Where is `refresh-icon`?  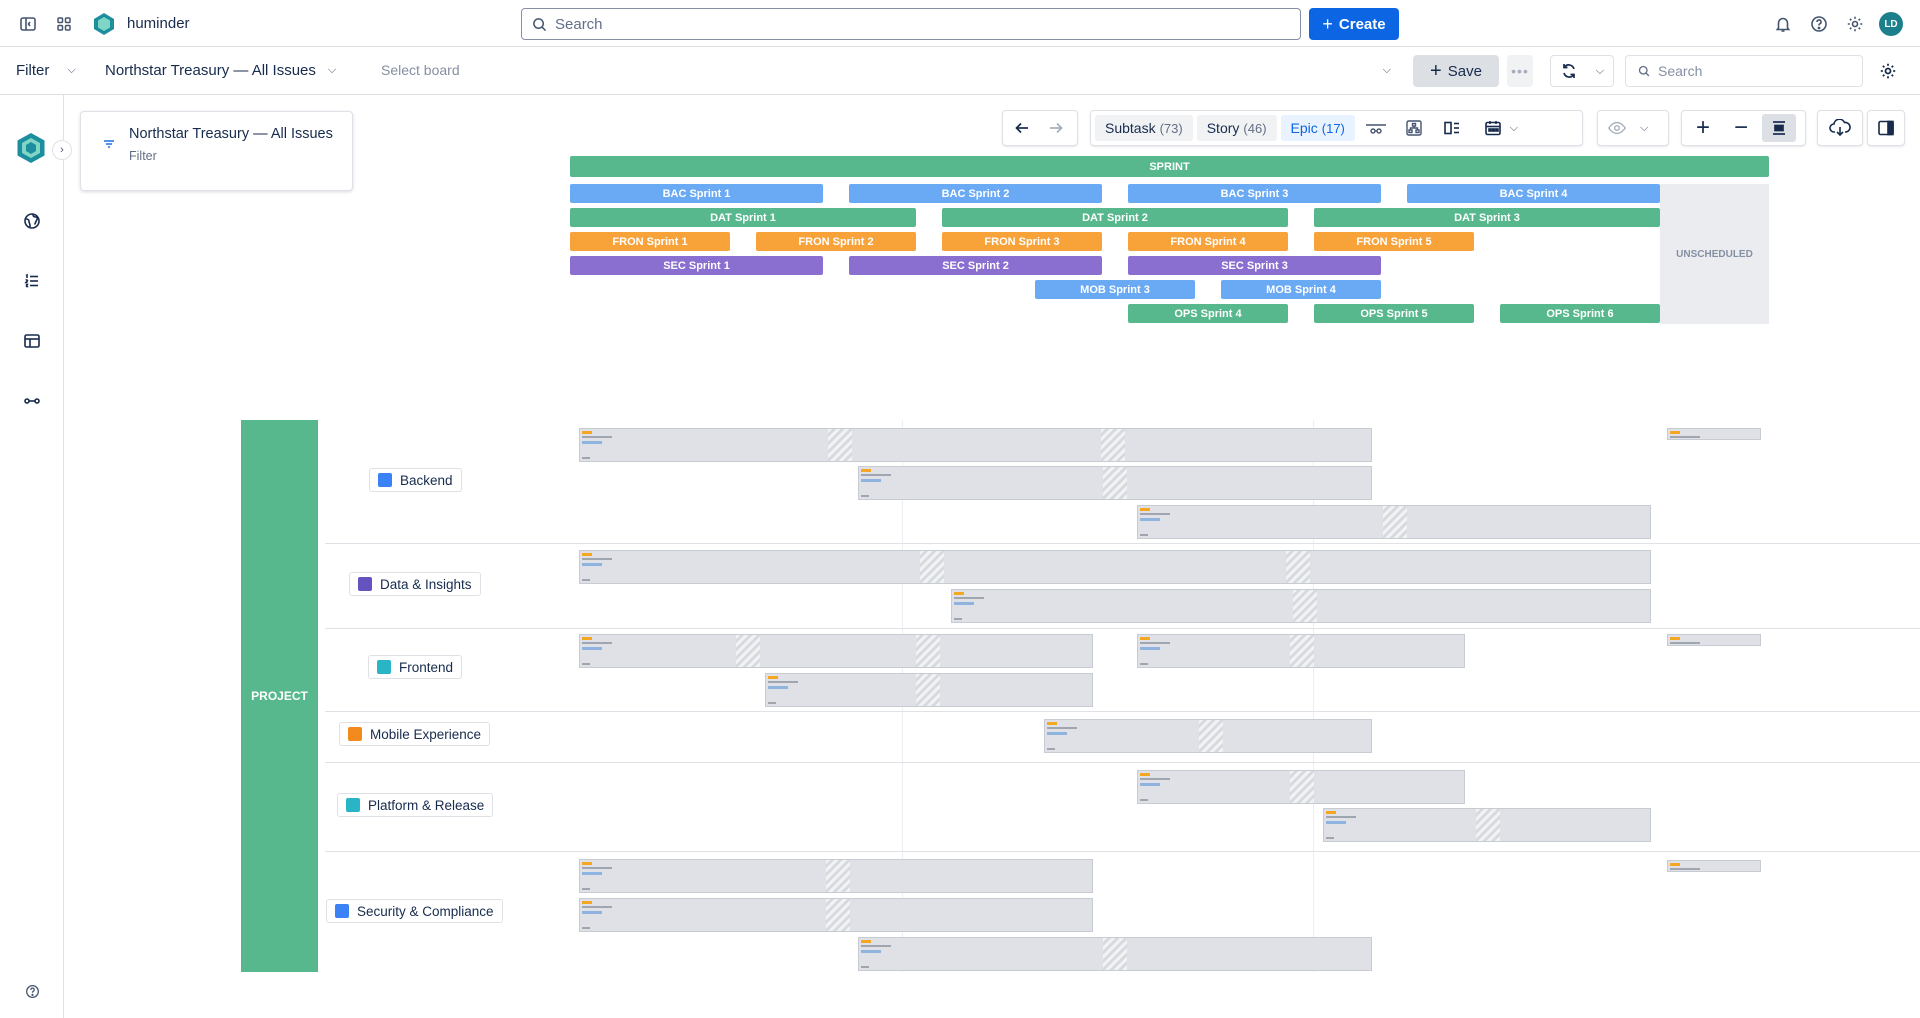
refresh-icon is located at coordinates (1569, 71).